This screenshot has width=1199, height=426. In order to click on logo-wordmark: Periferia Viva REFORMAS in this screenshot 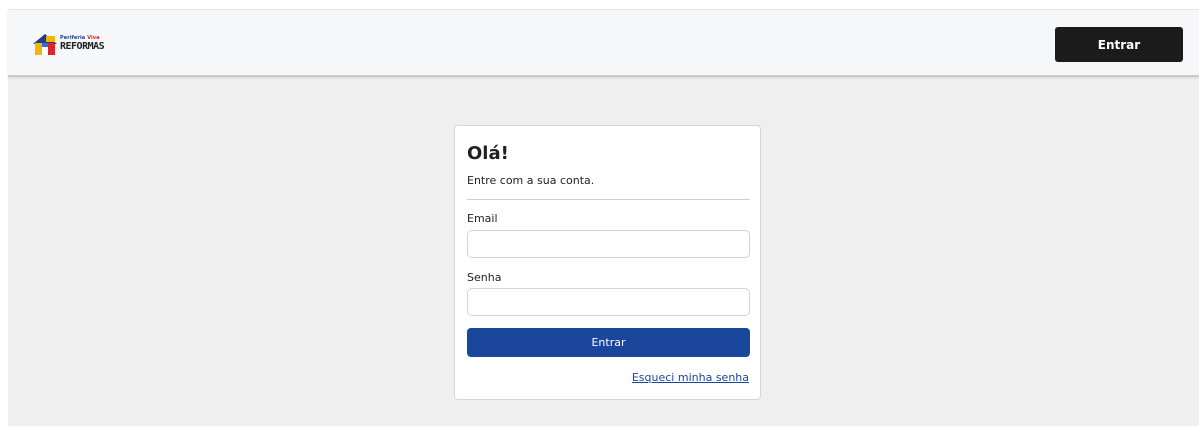, I will do `click(82, 44)`.